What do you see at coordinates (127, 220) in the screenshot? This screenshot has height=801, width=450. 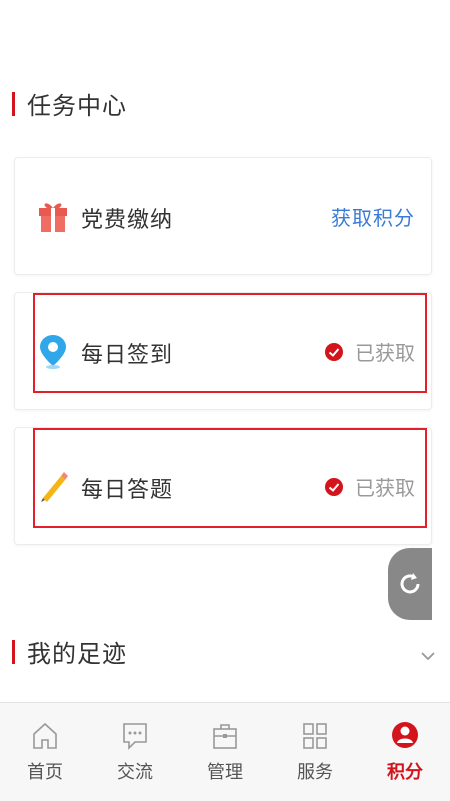 I see `task-label: 党费缴纳` at bounding box center [127, 220].